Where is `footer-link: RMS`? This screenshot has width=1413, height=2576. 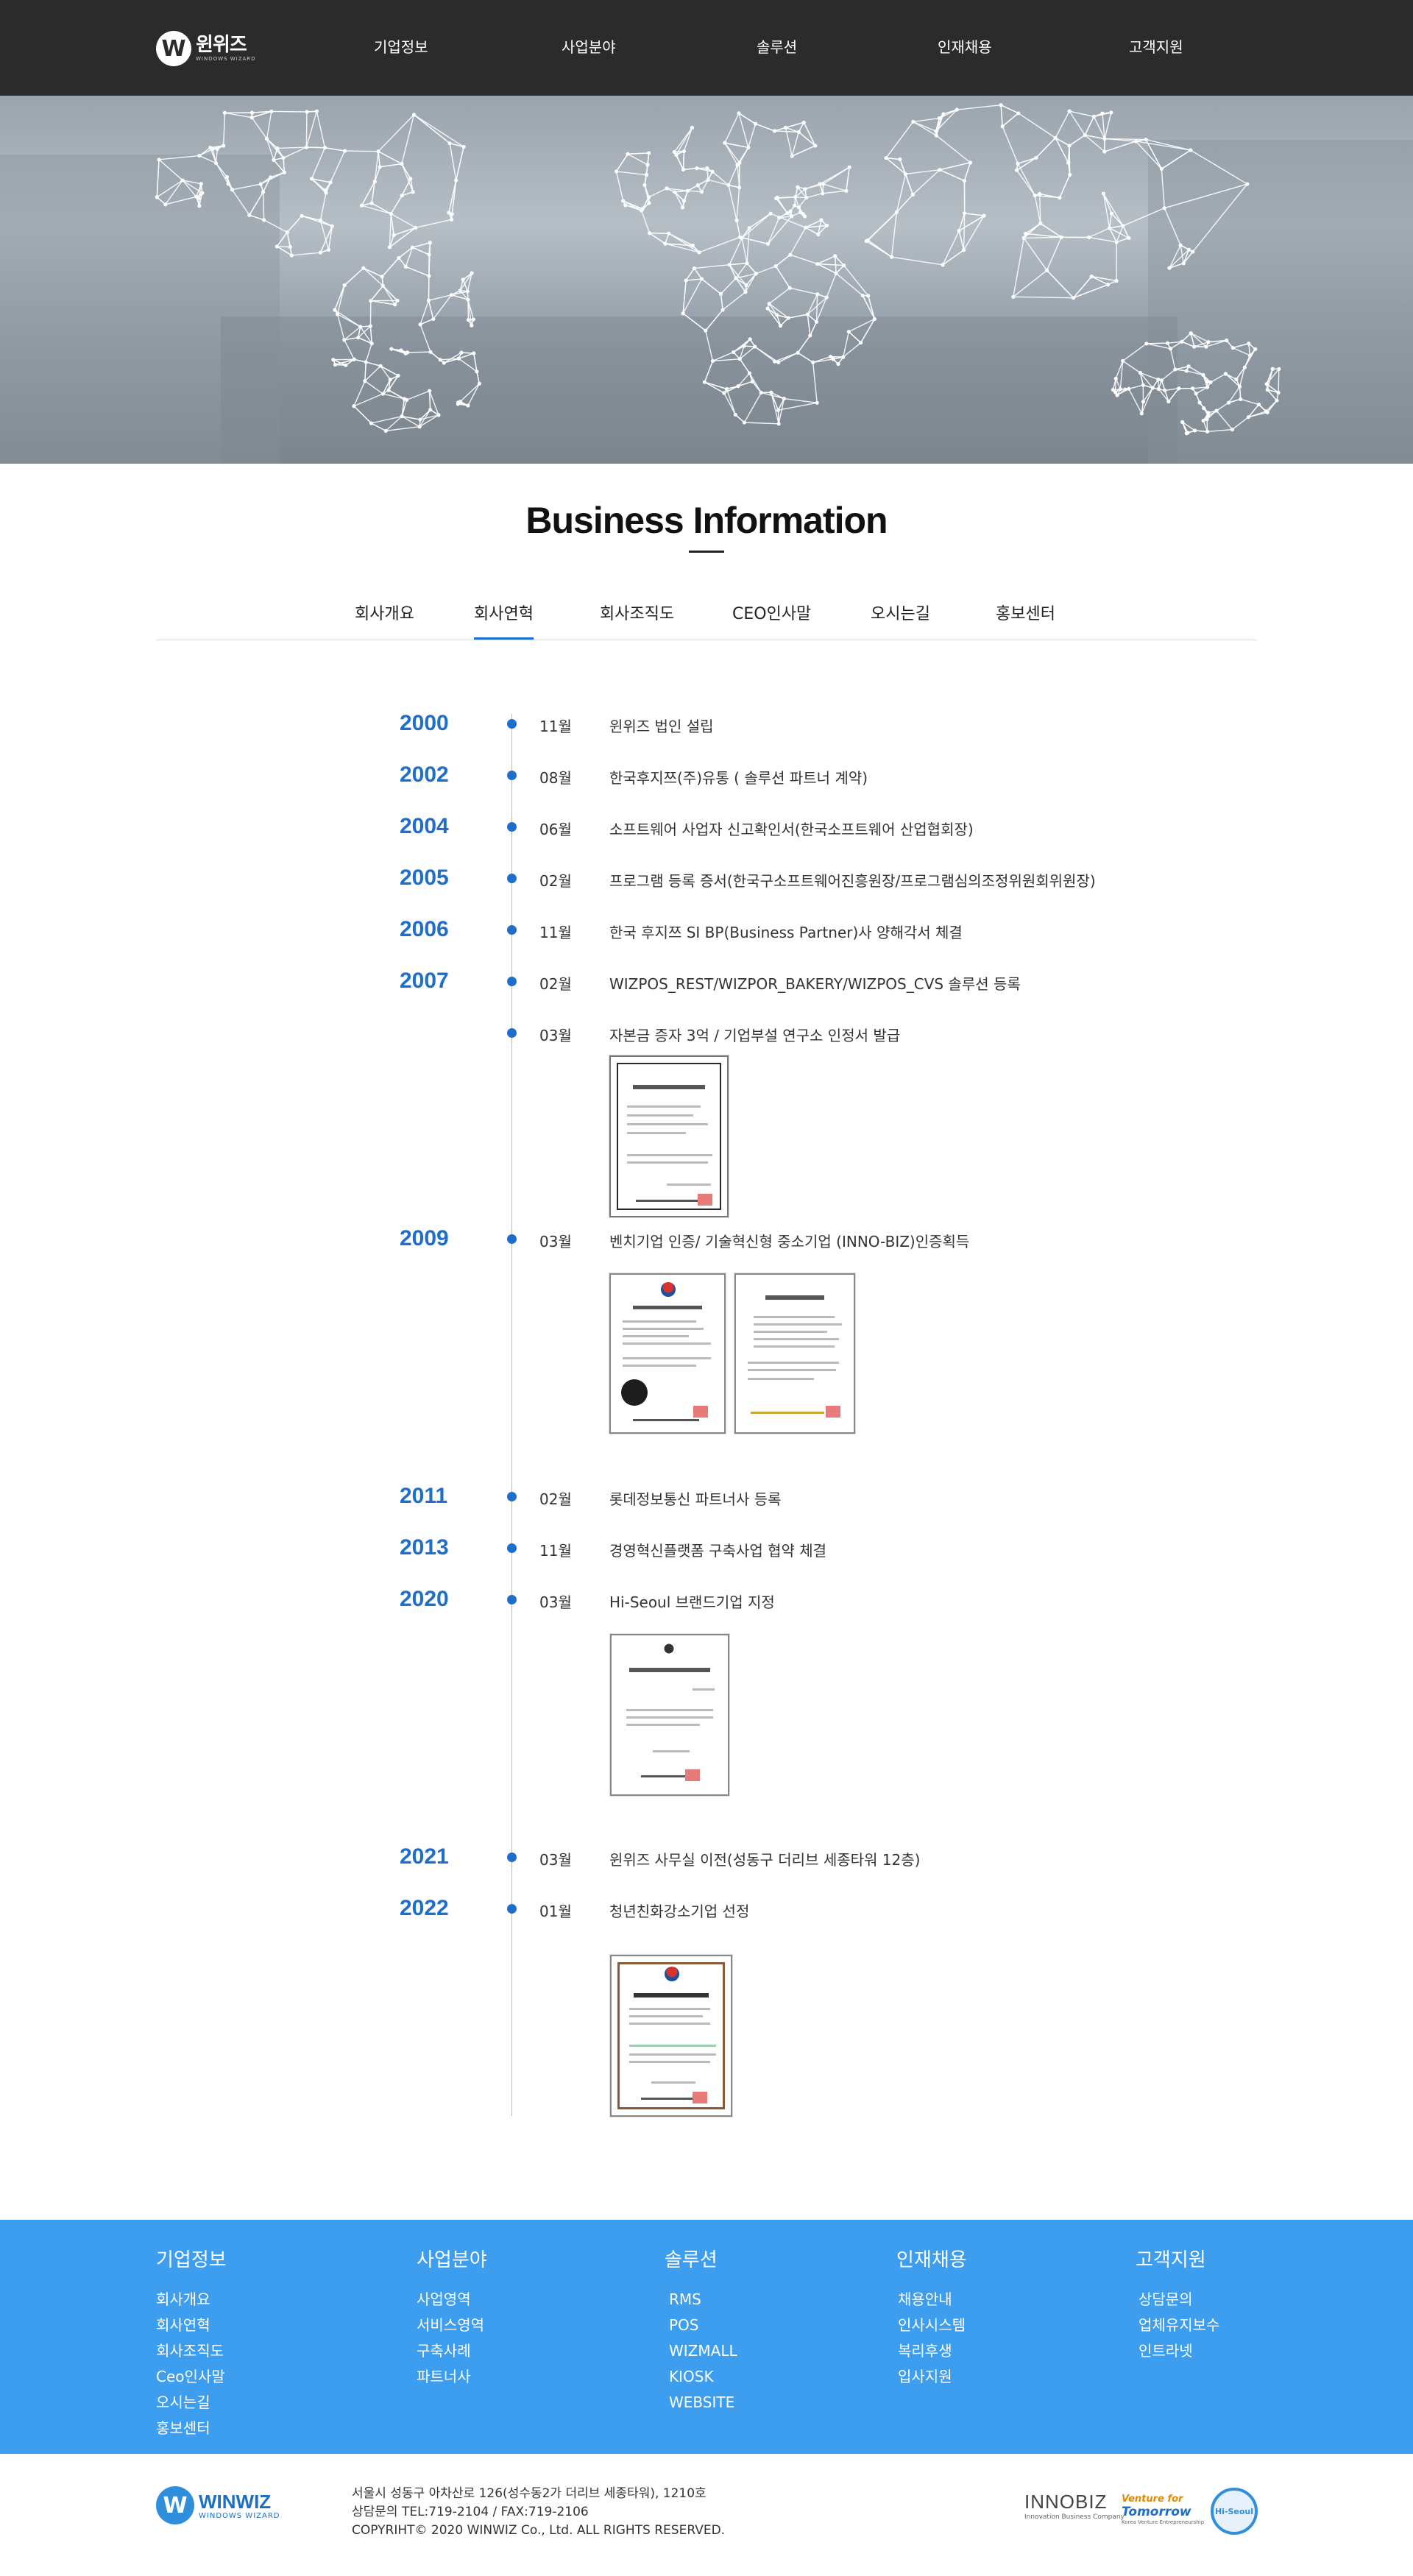 footer-link: RMS is located at coordinates (703, 2300).